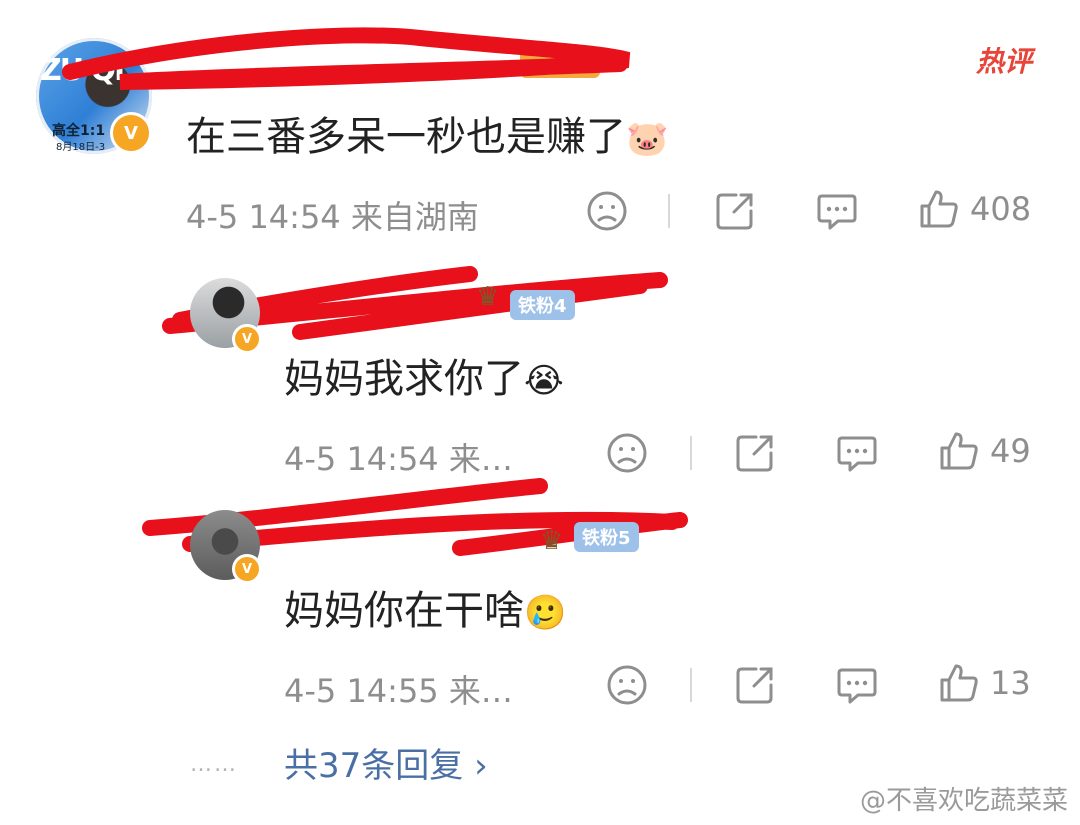  Describe the element at coordinates (361, 459) in the screenshot. I see `reply-time: 4-5 14:54` at that location.